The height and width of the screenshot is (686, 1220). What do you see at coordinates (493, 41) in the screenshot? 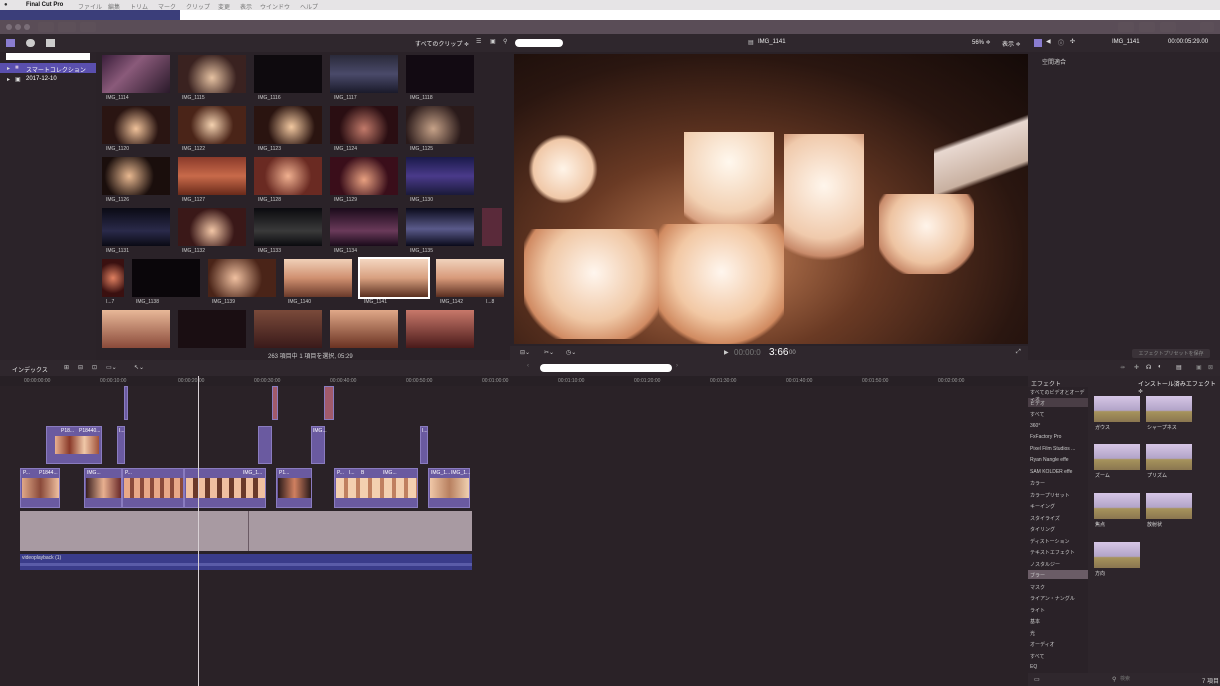
I see `filmstrip-icon: ▣` at bounding box center [493, 41].